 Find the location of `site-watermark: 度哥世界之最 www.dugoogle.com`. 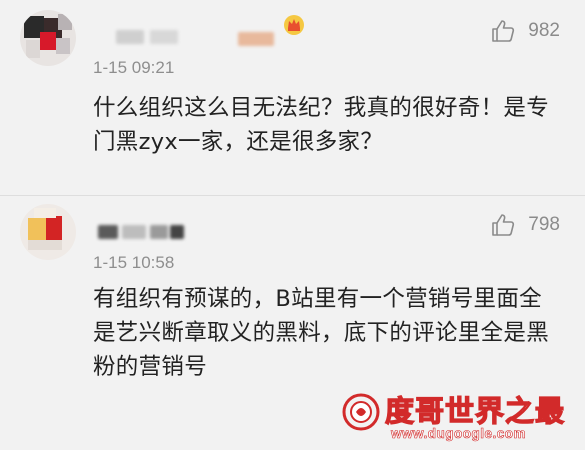

site-watermark: 度哥世界之最 www.dugoogle.com is located at coordinates (456, 416).